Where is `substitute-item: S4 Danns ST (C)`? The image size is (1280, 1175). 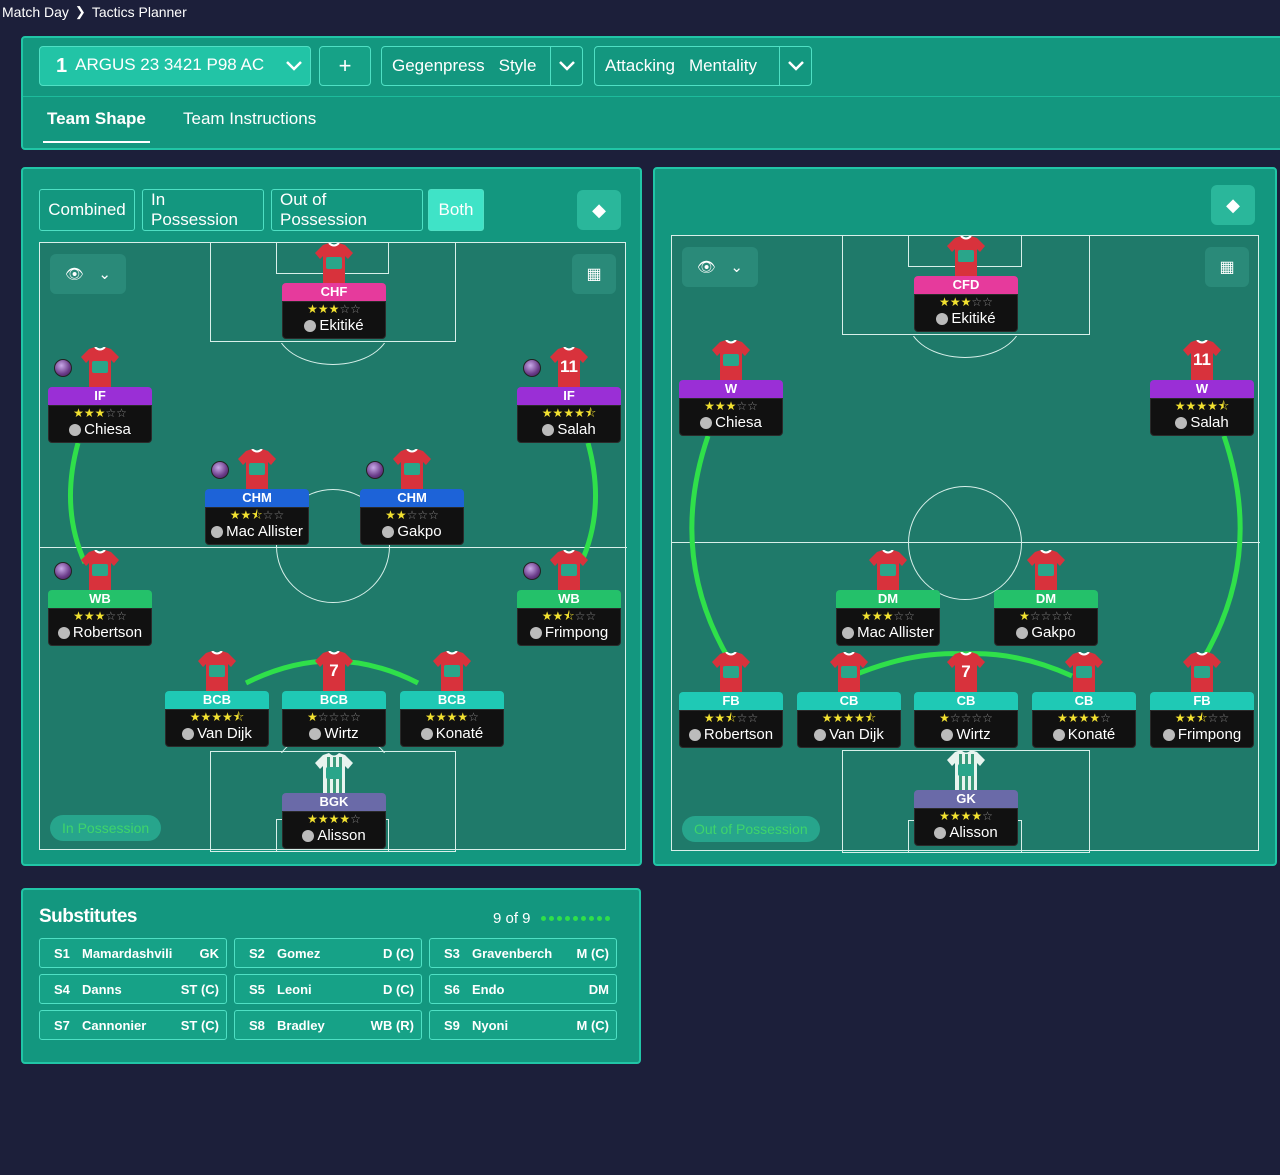
substitute-item: S4 Danns ST (C) is located at coordinates (133, 989).